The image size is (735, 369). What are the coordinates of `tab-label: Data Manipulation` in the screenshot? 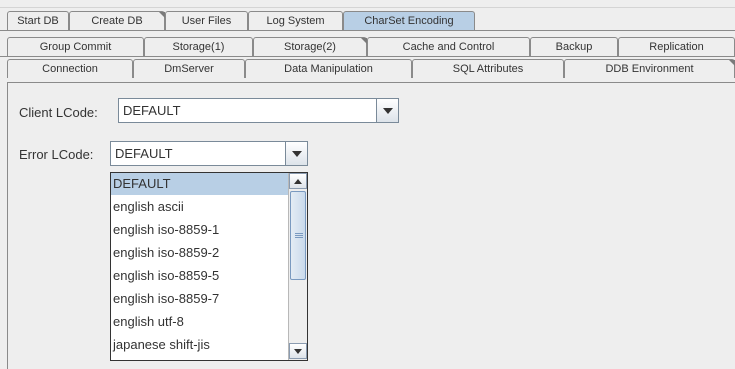 It's located at (328, 69).